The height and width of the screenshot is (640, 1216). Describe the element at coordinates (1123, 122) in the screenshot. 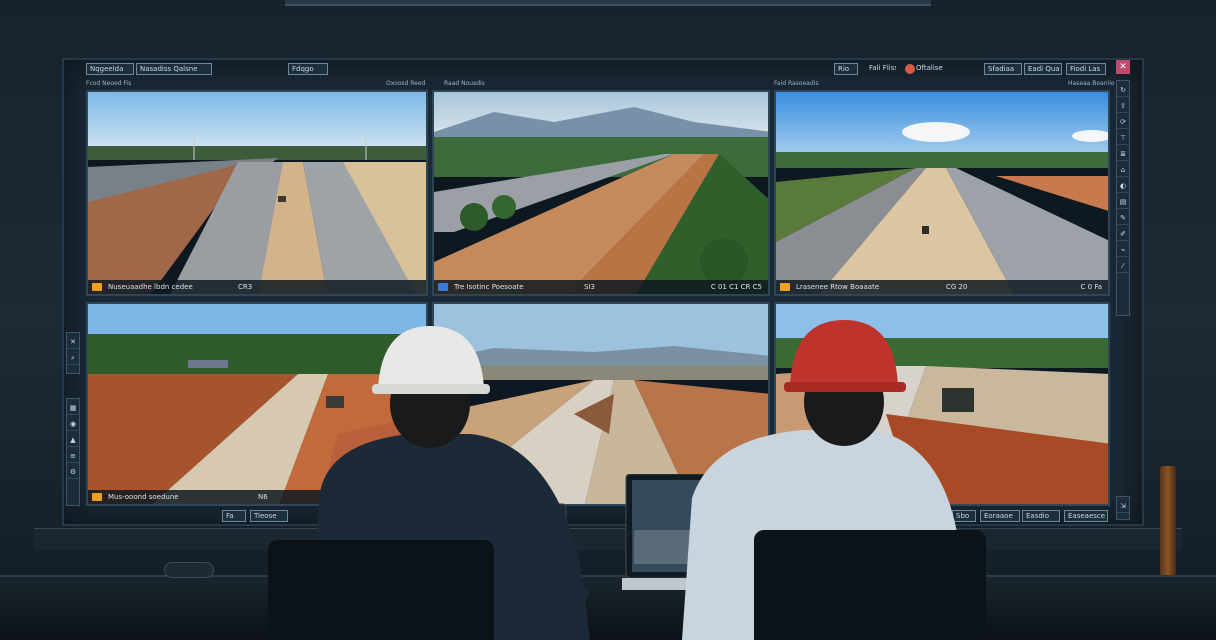

I see `rotate-icon: ⟳` at that location.